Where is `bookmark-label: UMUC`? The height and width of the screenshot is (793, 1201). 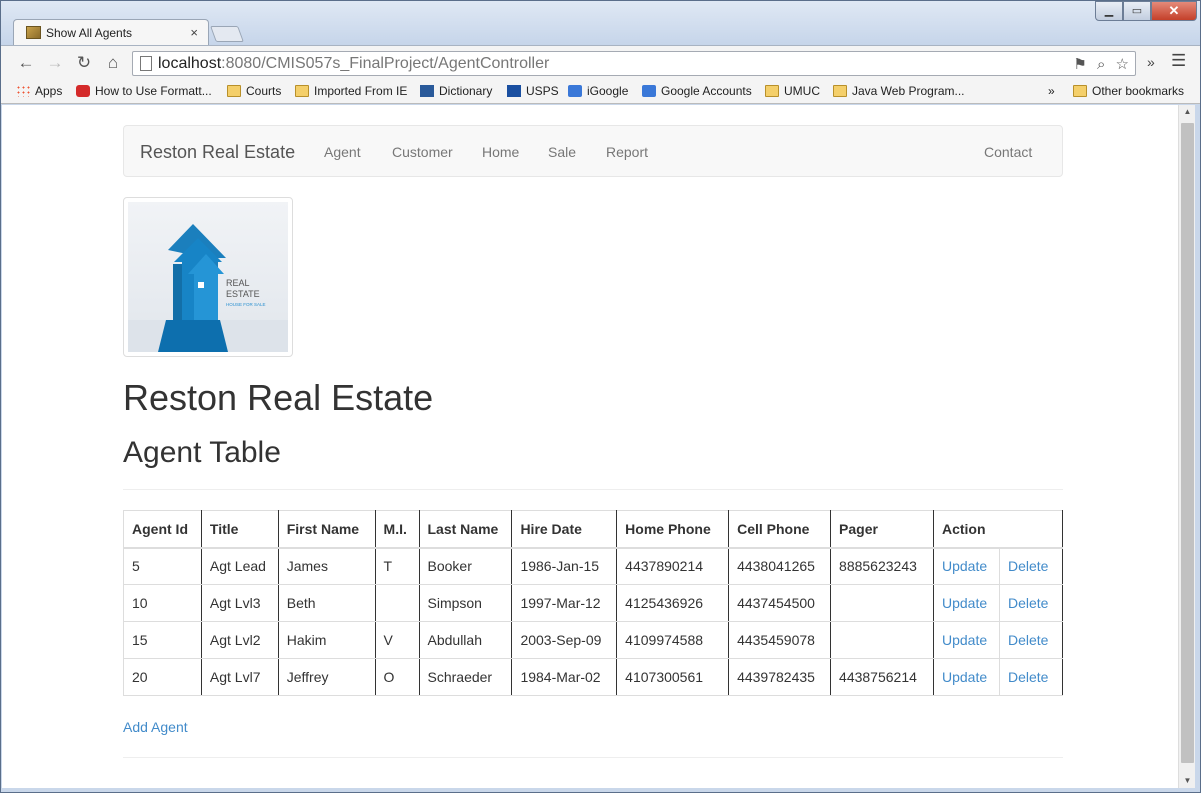 bookmark-label: UMUC is located at coordinates (802, 91).